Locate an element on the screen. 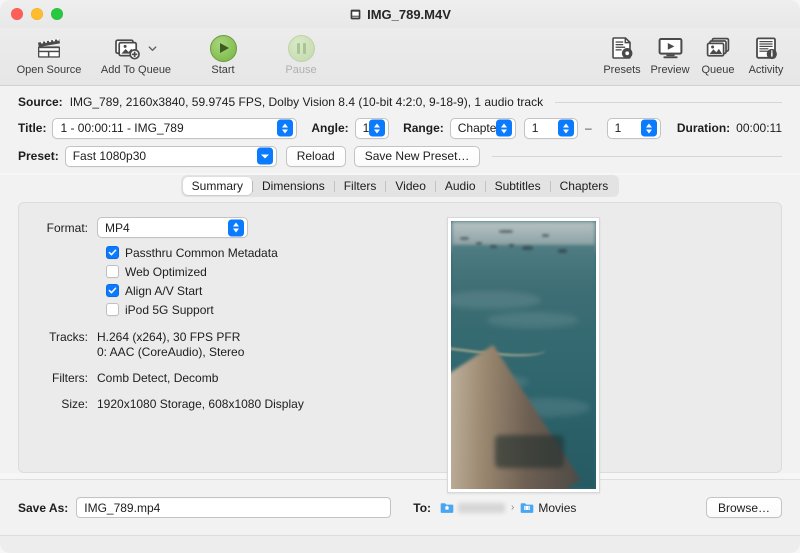 The width and height of the screenshot is (800, 553). activity-button: Activity is located at coordinates (766, 53).